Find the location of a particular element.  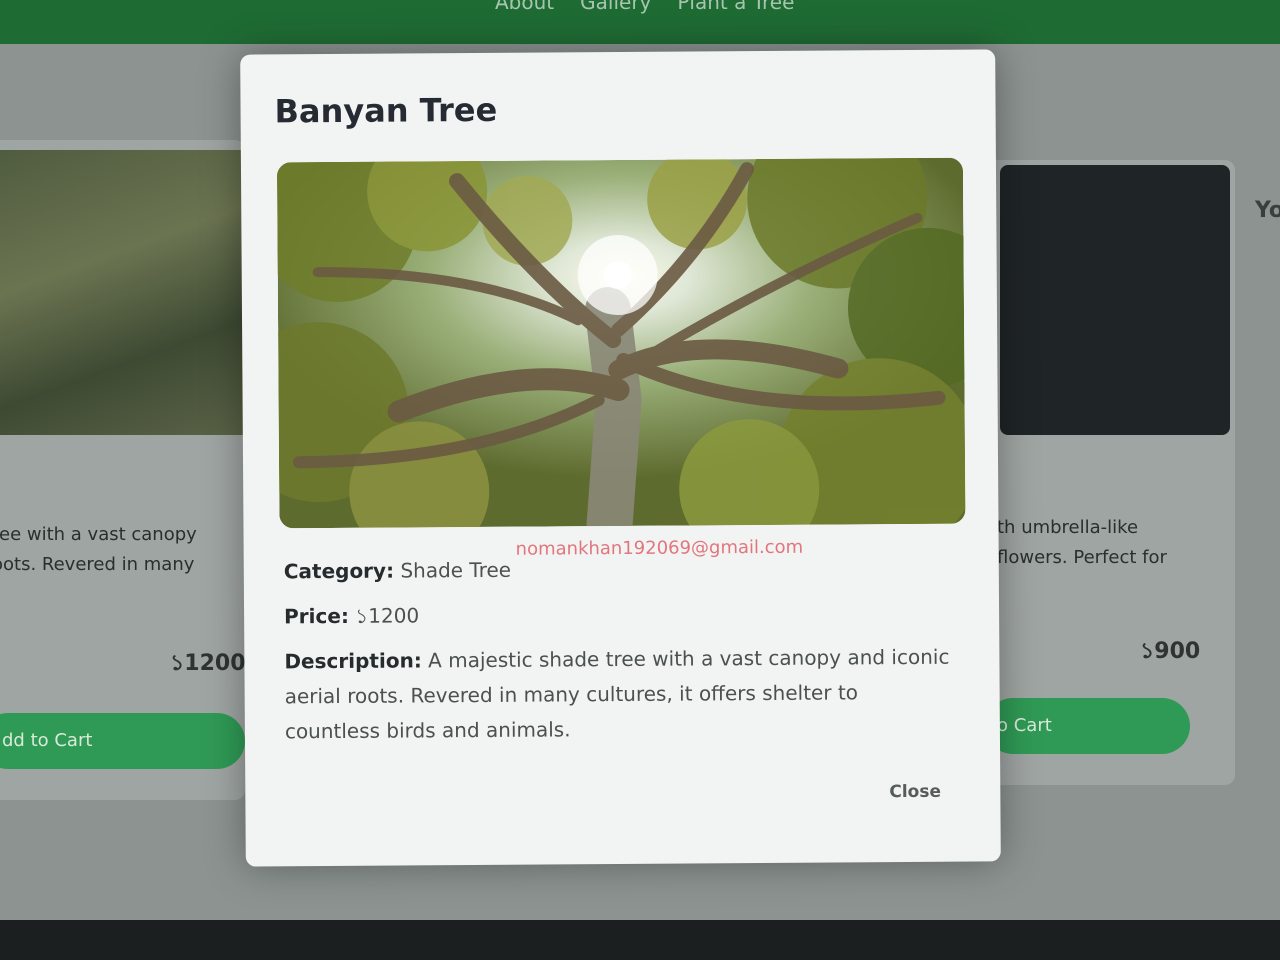

card-price: ১1200 is located at coordinates (207, 663).